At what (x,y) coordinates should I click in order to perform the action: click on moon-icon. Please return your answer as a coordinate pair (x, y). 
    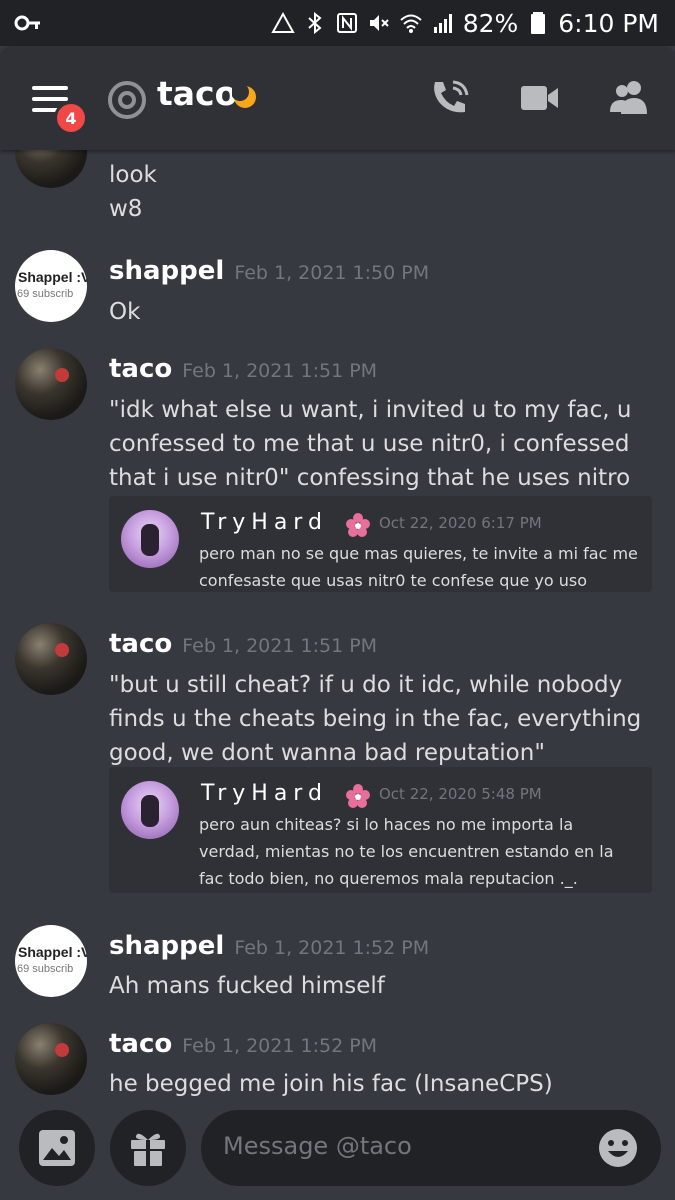
    Looking at the image, I should click on (244, 96).